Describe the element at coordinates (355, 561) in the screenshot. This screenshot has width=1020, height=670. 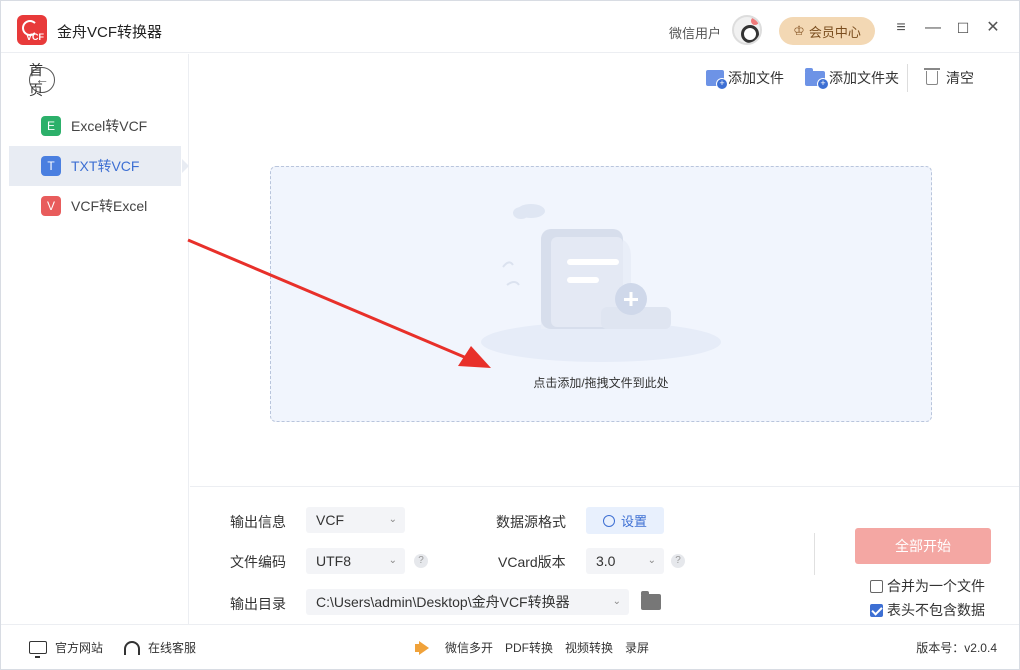
I see `encoding-select: UTF8 ⌄` at that location.